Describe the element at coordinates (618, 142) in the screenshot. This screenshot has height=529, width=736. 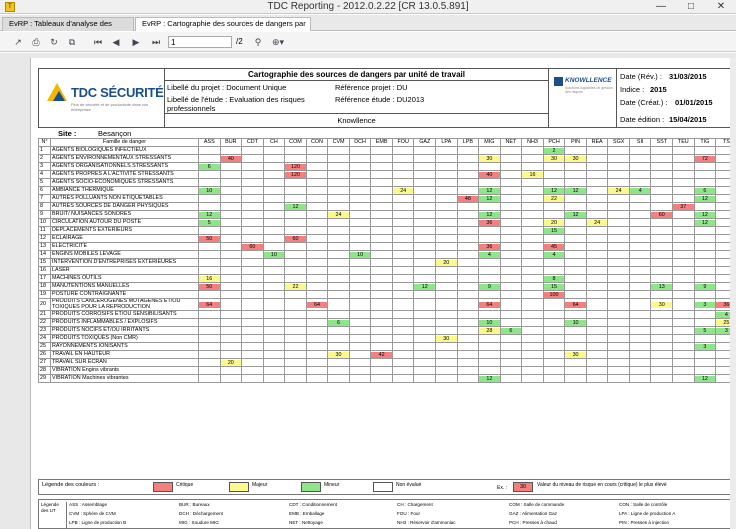
I see `col-header-sgx: SGX` at that location.